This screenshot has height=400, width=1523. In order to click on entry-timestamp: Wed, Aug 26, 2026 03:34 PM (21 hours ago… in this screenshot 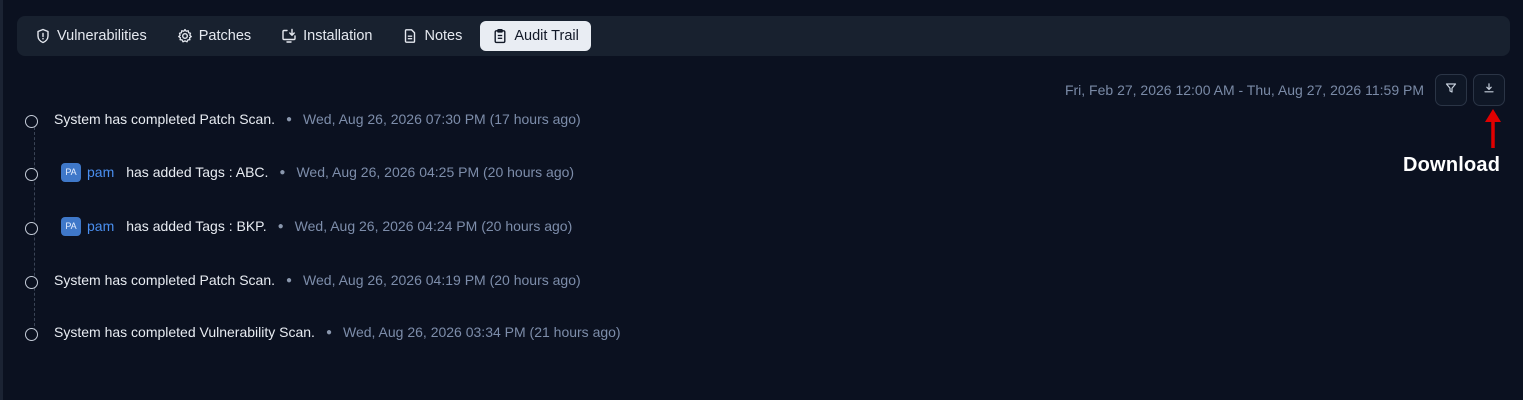, I will do `click(482, 332)`.